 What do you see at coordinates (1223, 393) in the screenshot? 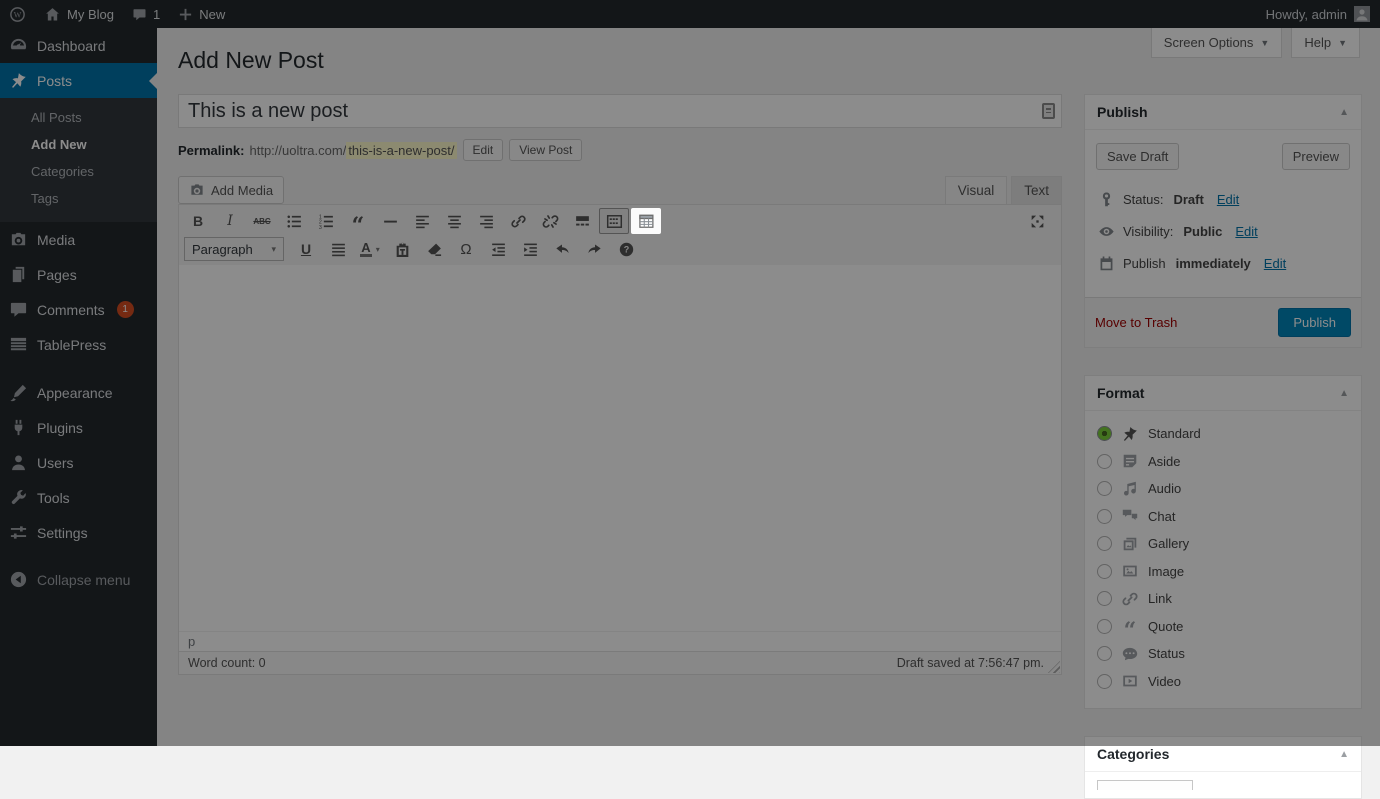
I see `format-box-header: Format ▲` at bounding box center [1223, 393].